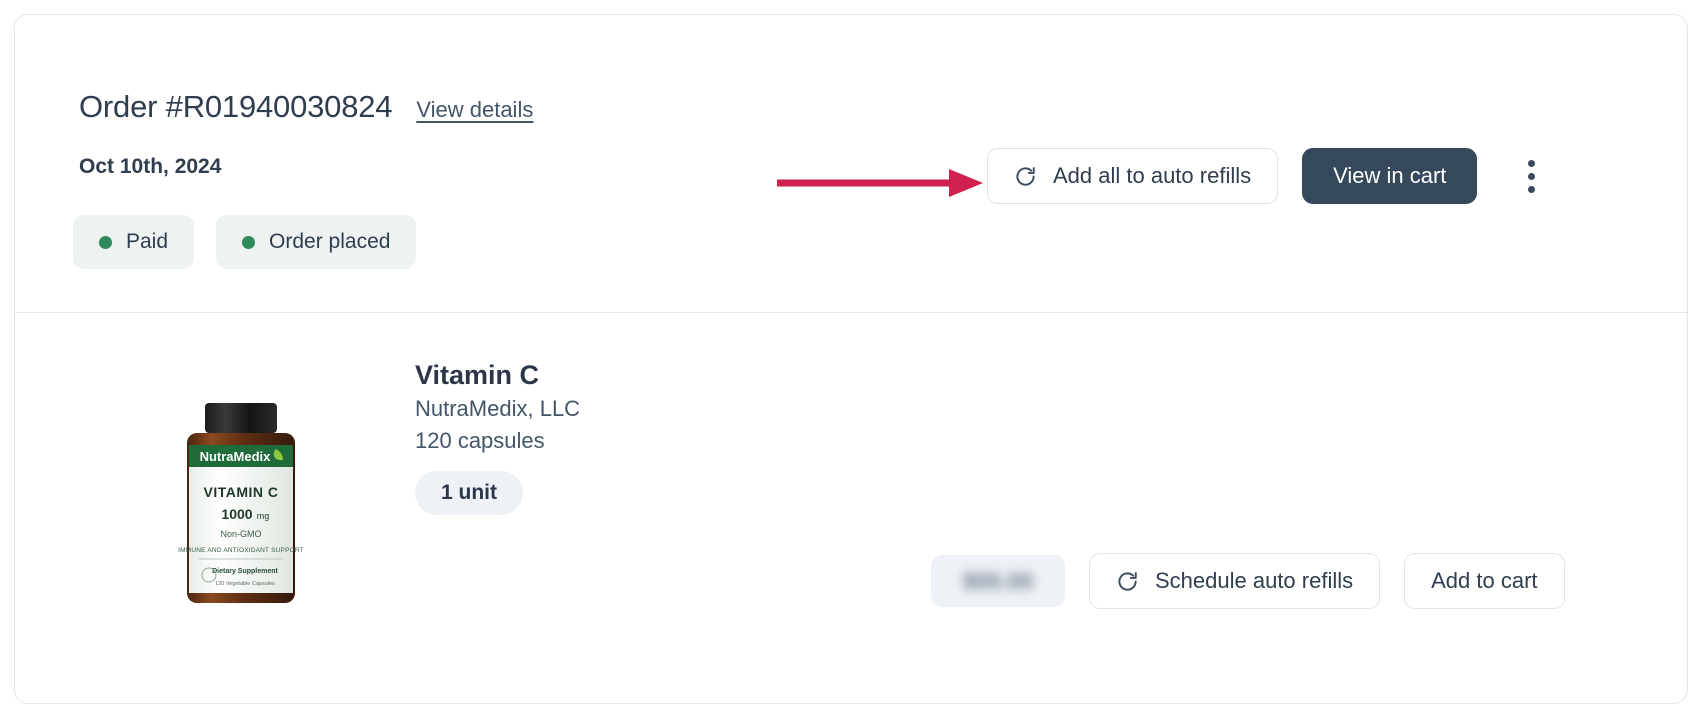 This screenshot has height=705, width=1702. I want to click on product-quantity-chip: 1 unit, so click(469, 492).